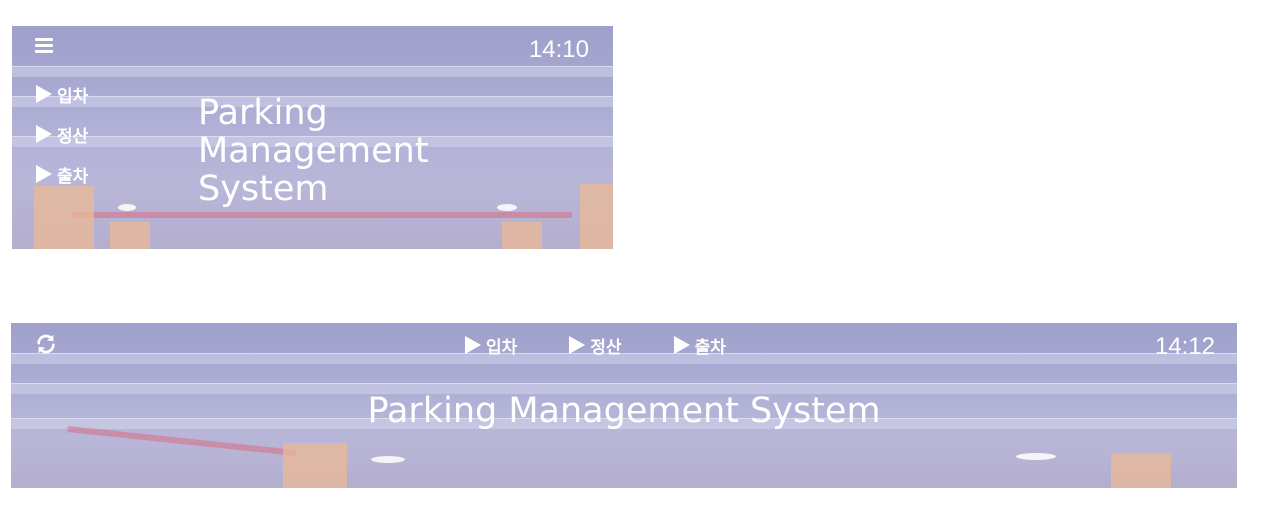  I want to click on refresh-icon, so click(46, 344).